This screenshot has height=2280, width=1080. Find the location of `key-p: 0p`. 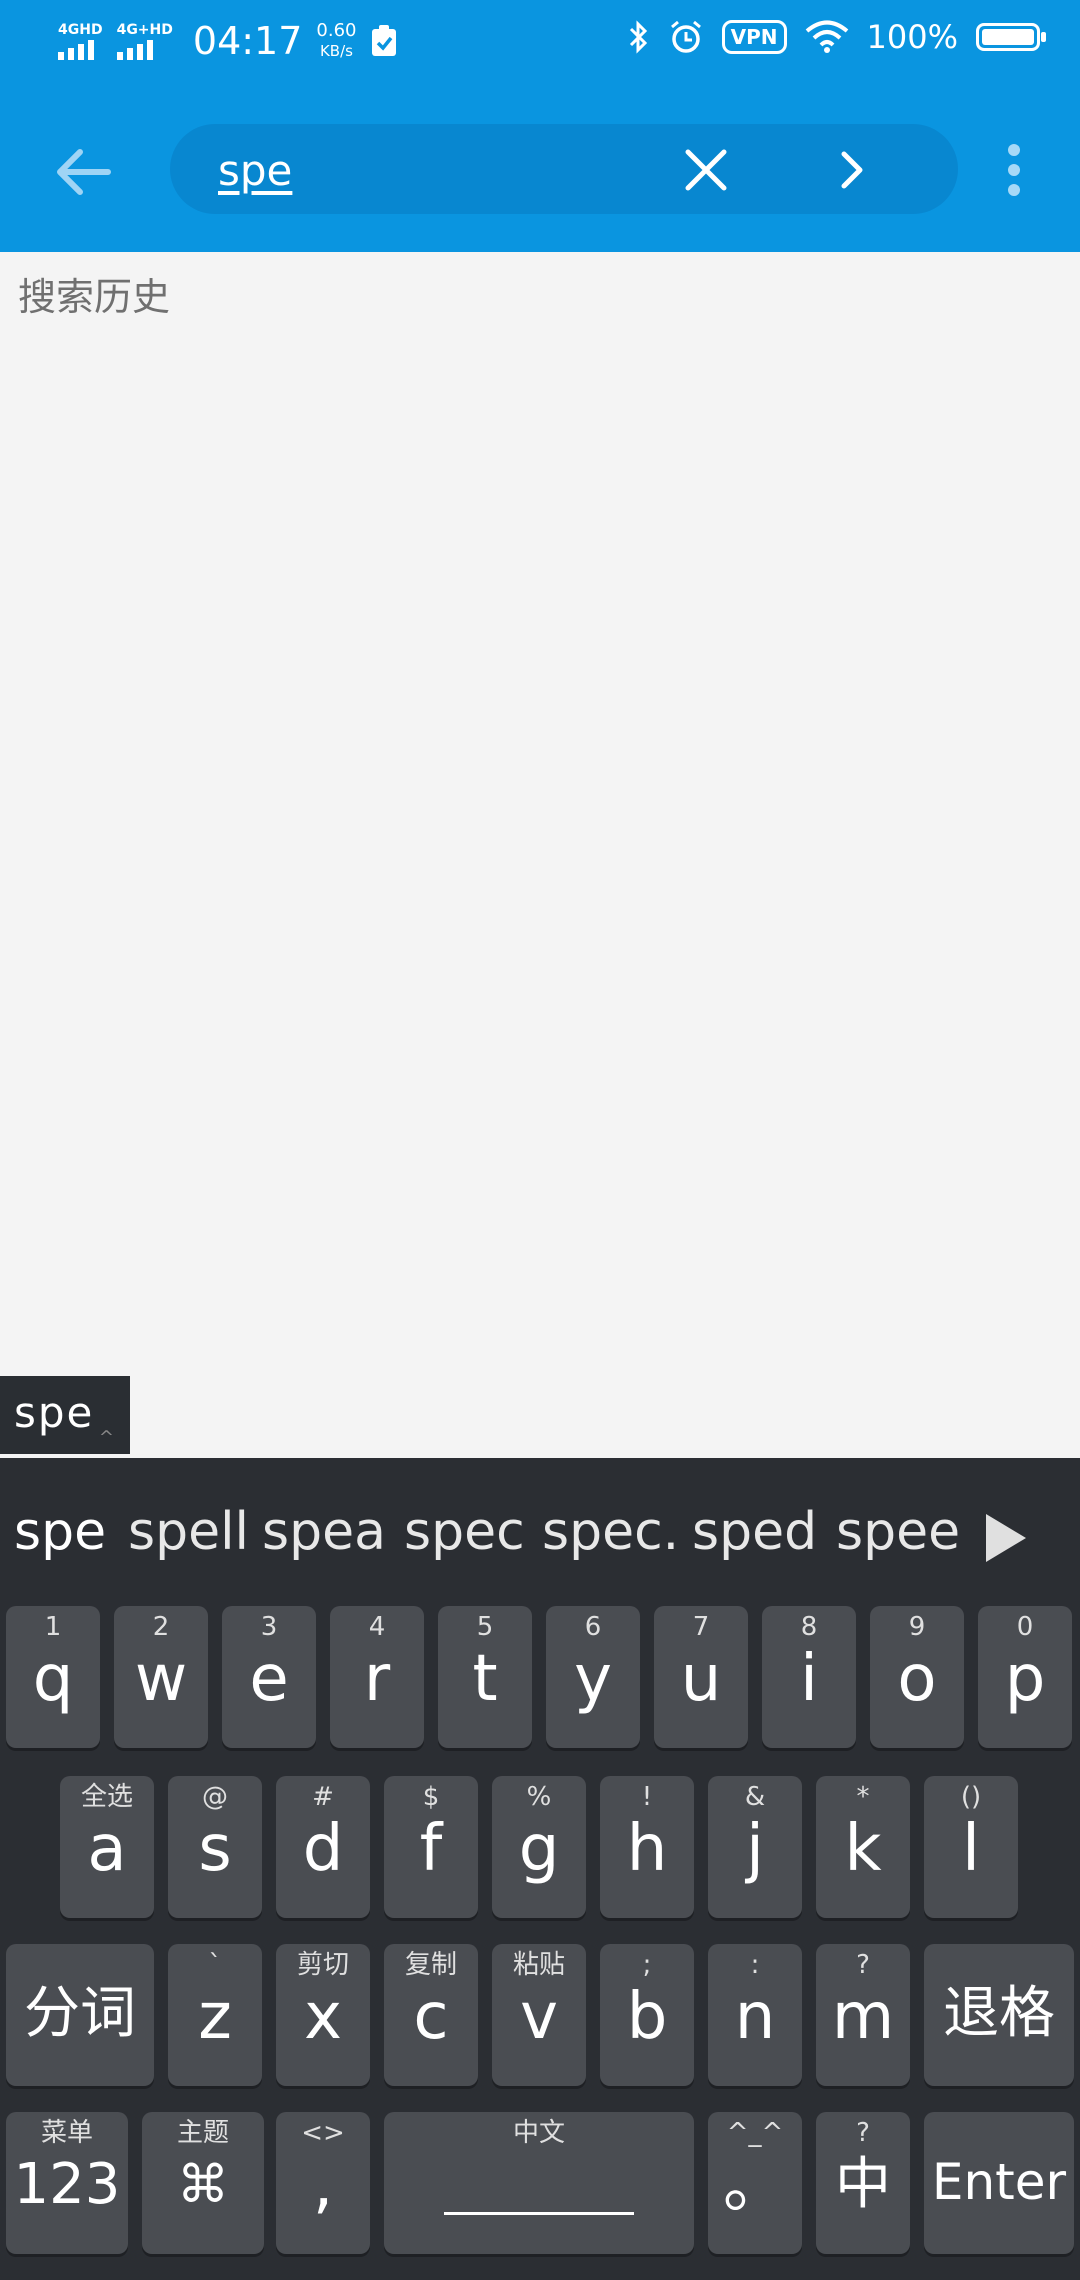

key-p: 0p is located at coordinates (1025, 1677).